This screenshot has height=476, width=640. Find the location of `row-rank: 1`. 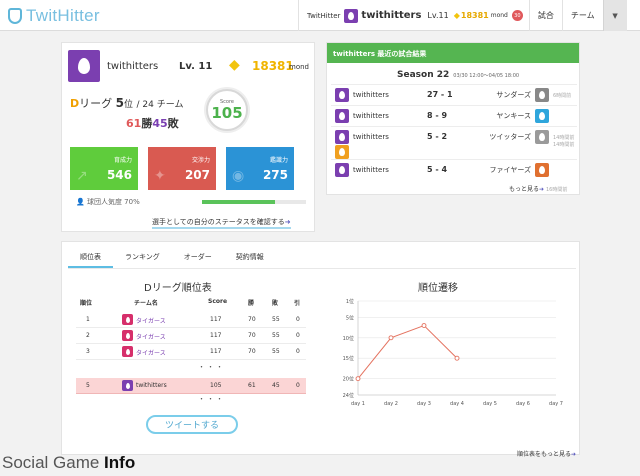

row-rank: 1 is located at coordinates (88, 319).